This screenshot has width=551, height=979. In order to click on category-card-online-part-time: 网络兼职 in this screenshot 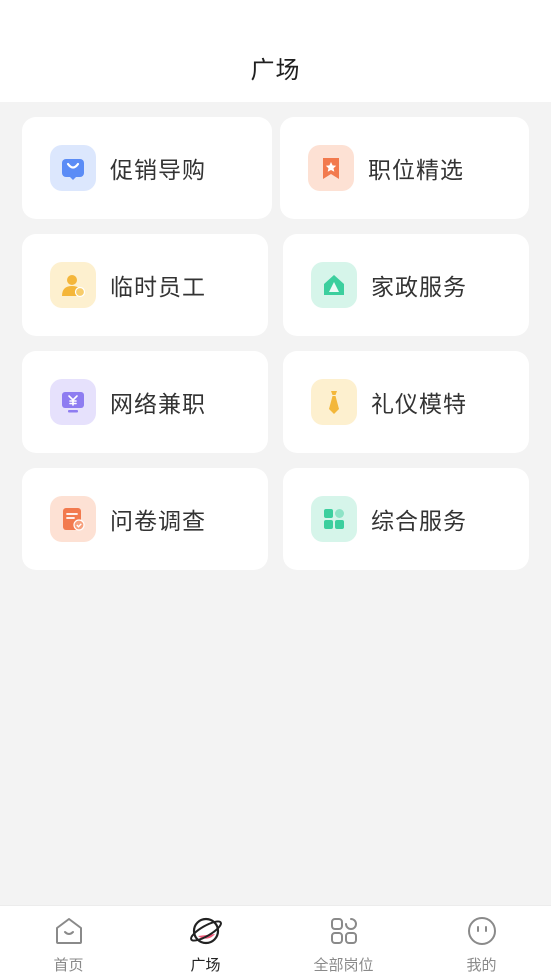, I will do `click(145, 402)`.